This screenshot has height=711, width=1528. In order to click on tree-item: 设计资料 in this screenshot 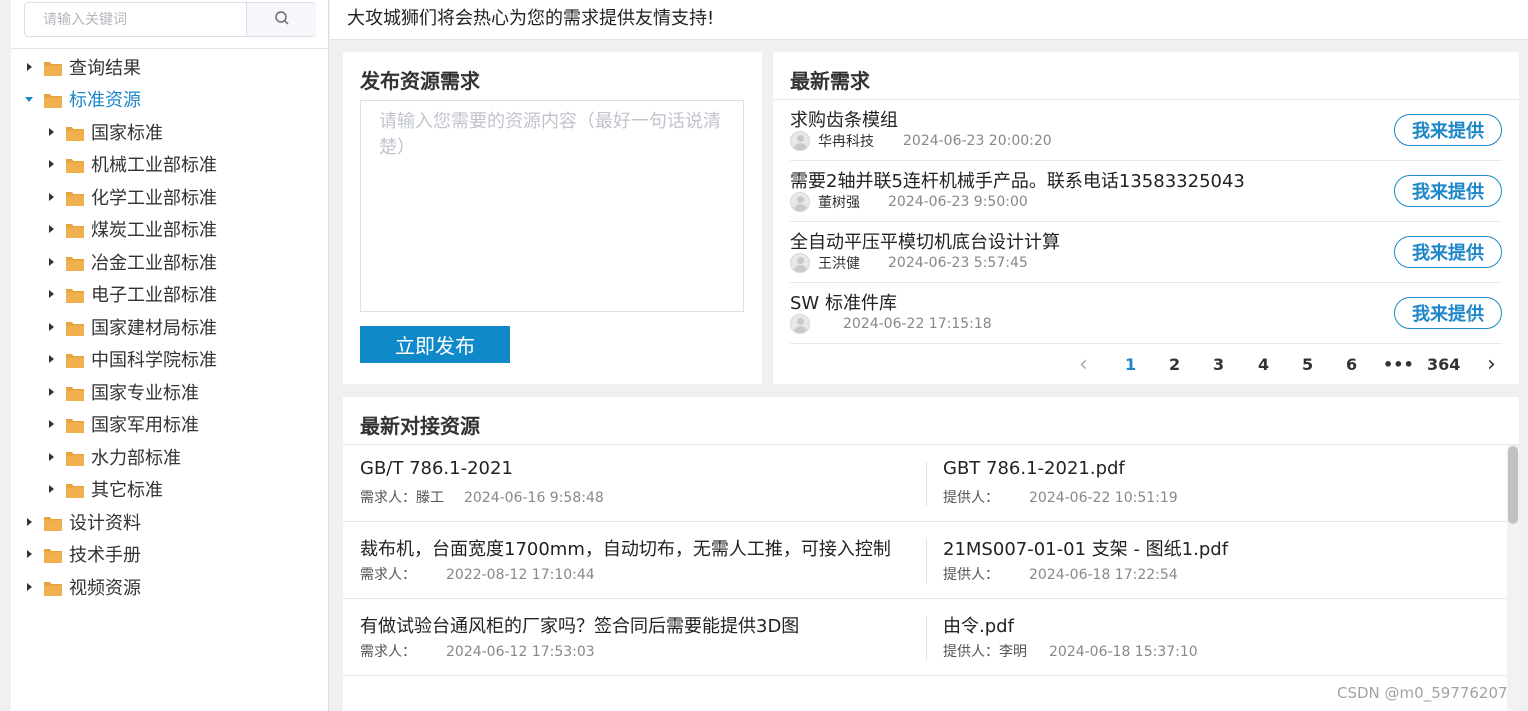, I will do `click(81, 522)`.